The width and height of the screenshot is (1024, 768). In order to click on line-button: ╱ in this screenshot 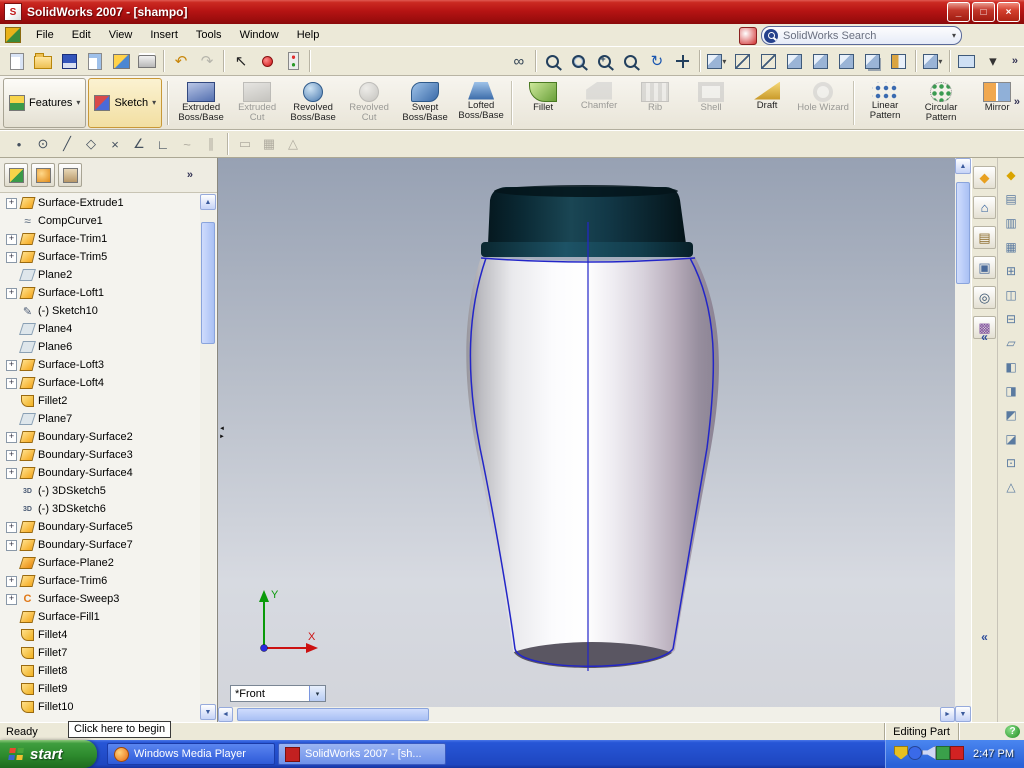, I will do `click(67, 144)`.